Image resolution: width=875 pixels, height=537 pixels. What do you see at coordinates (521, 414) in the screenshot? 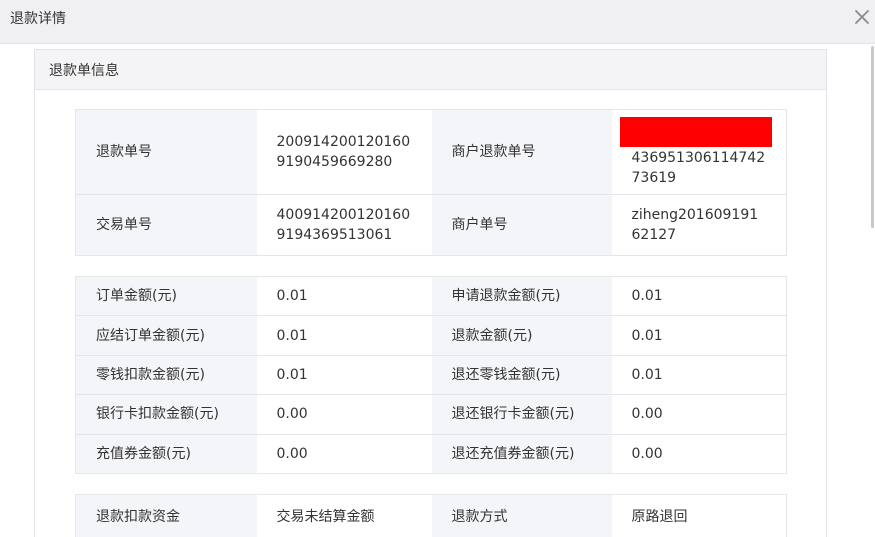
I see `refund-amount-label: 退还银行卡金额(元)` at bounding box center [521, 414].